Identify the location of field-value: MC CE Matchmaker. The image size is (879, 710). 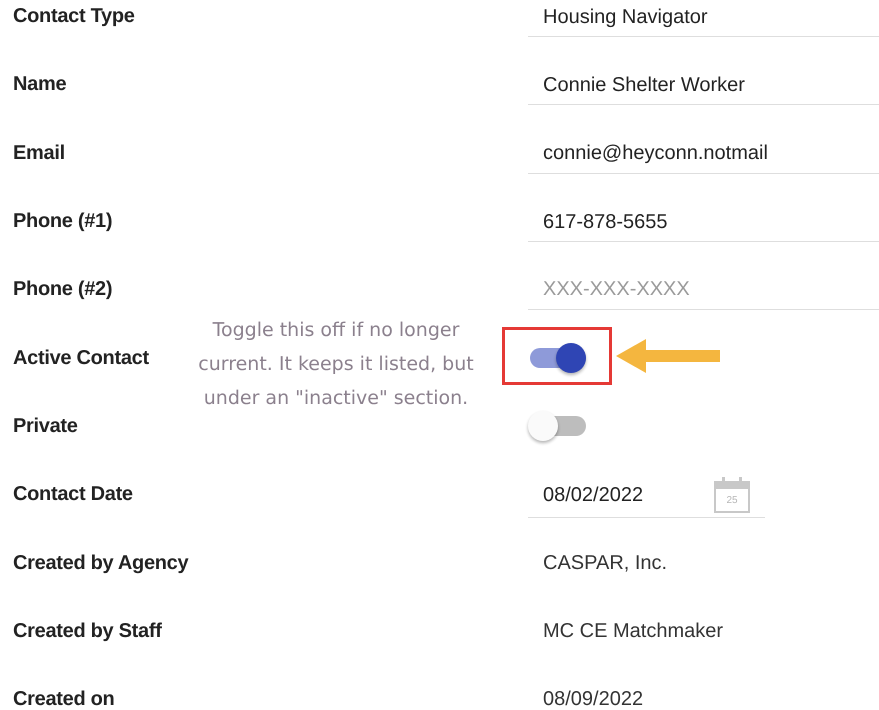
(633, 631).